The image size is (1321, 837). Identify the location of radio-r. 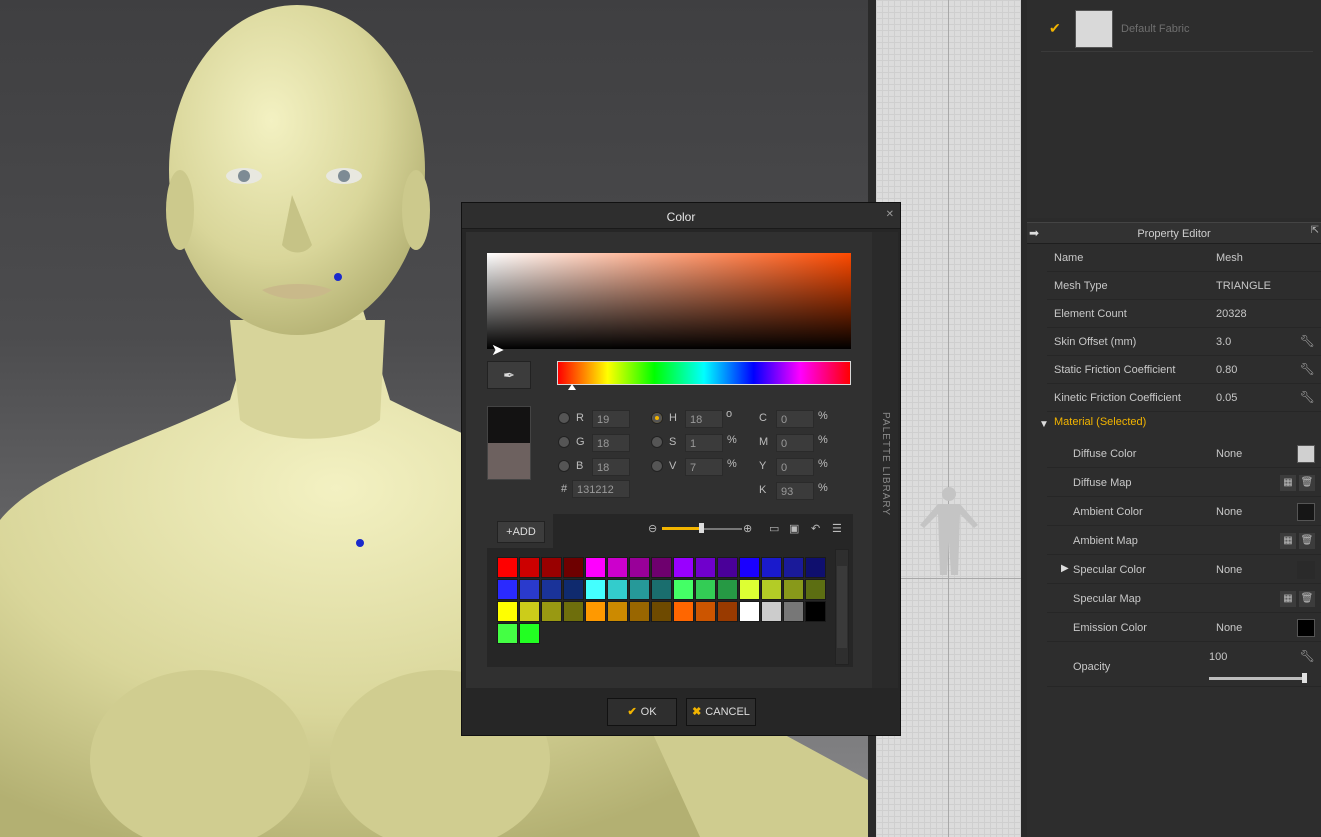
(564, 418).